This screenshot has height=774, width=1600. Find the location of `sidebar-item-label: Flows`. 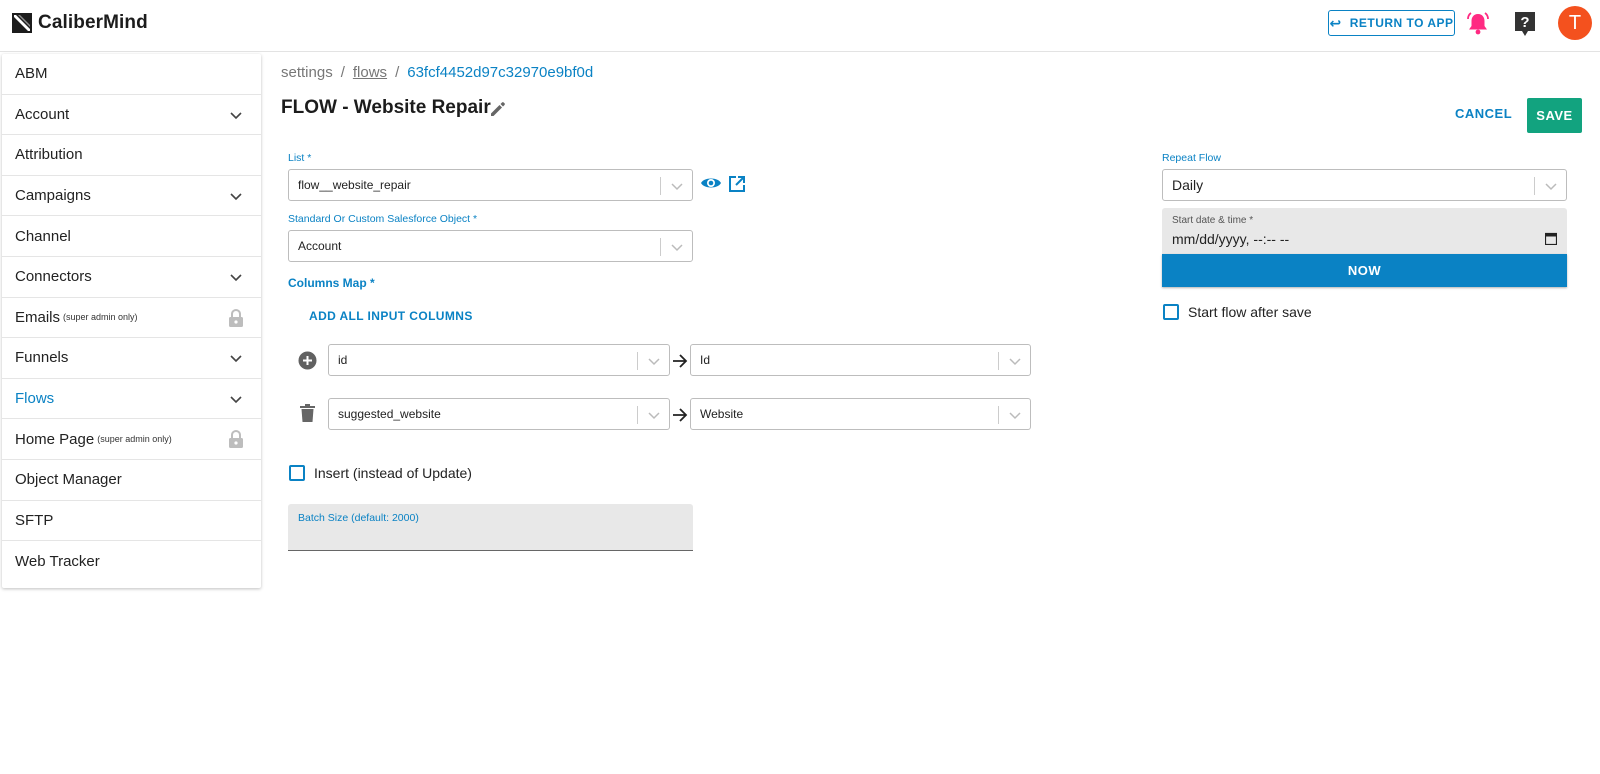

sidebar-item-label: Flows is located at coordinates (35, 399).